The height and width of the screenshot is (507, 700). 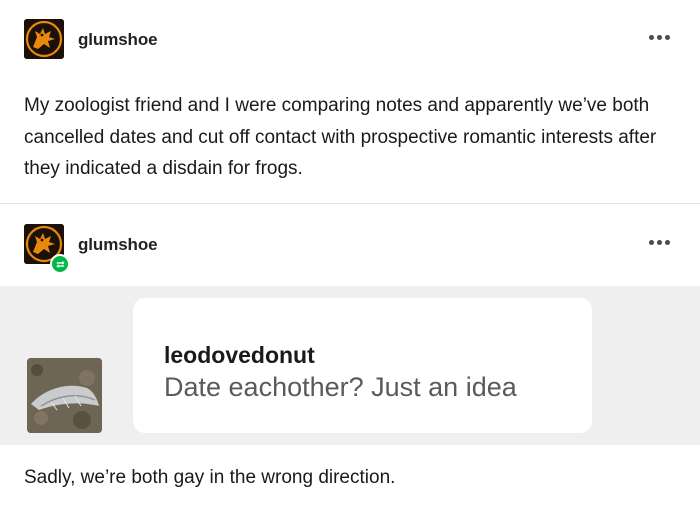 I want to click on griffin-avatar-icon, so click(x=44, y=39).